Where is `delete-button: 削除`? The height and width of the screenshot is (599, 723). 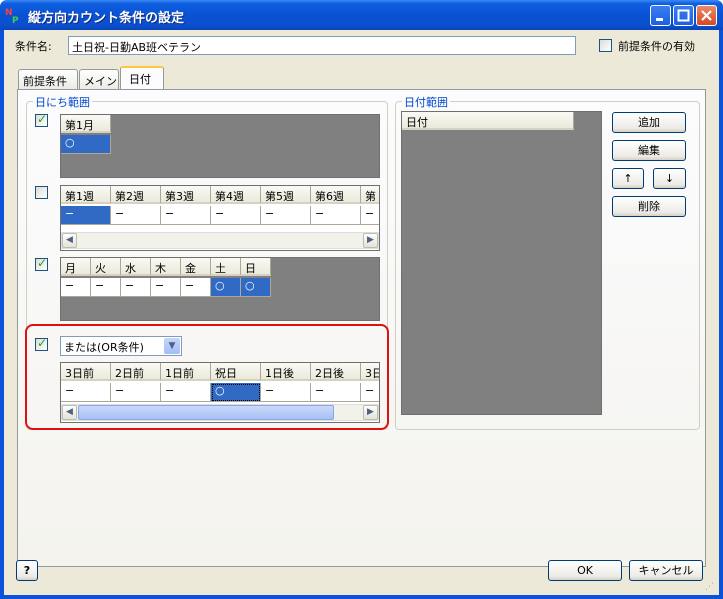 delete-button: 削除 is located at coordinates (649, 206).